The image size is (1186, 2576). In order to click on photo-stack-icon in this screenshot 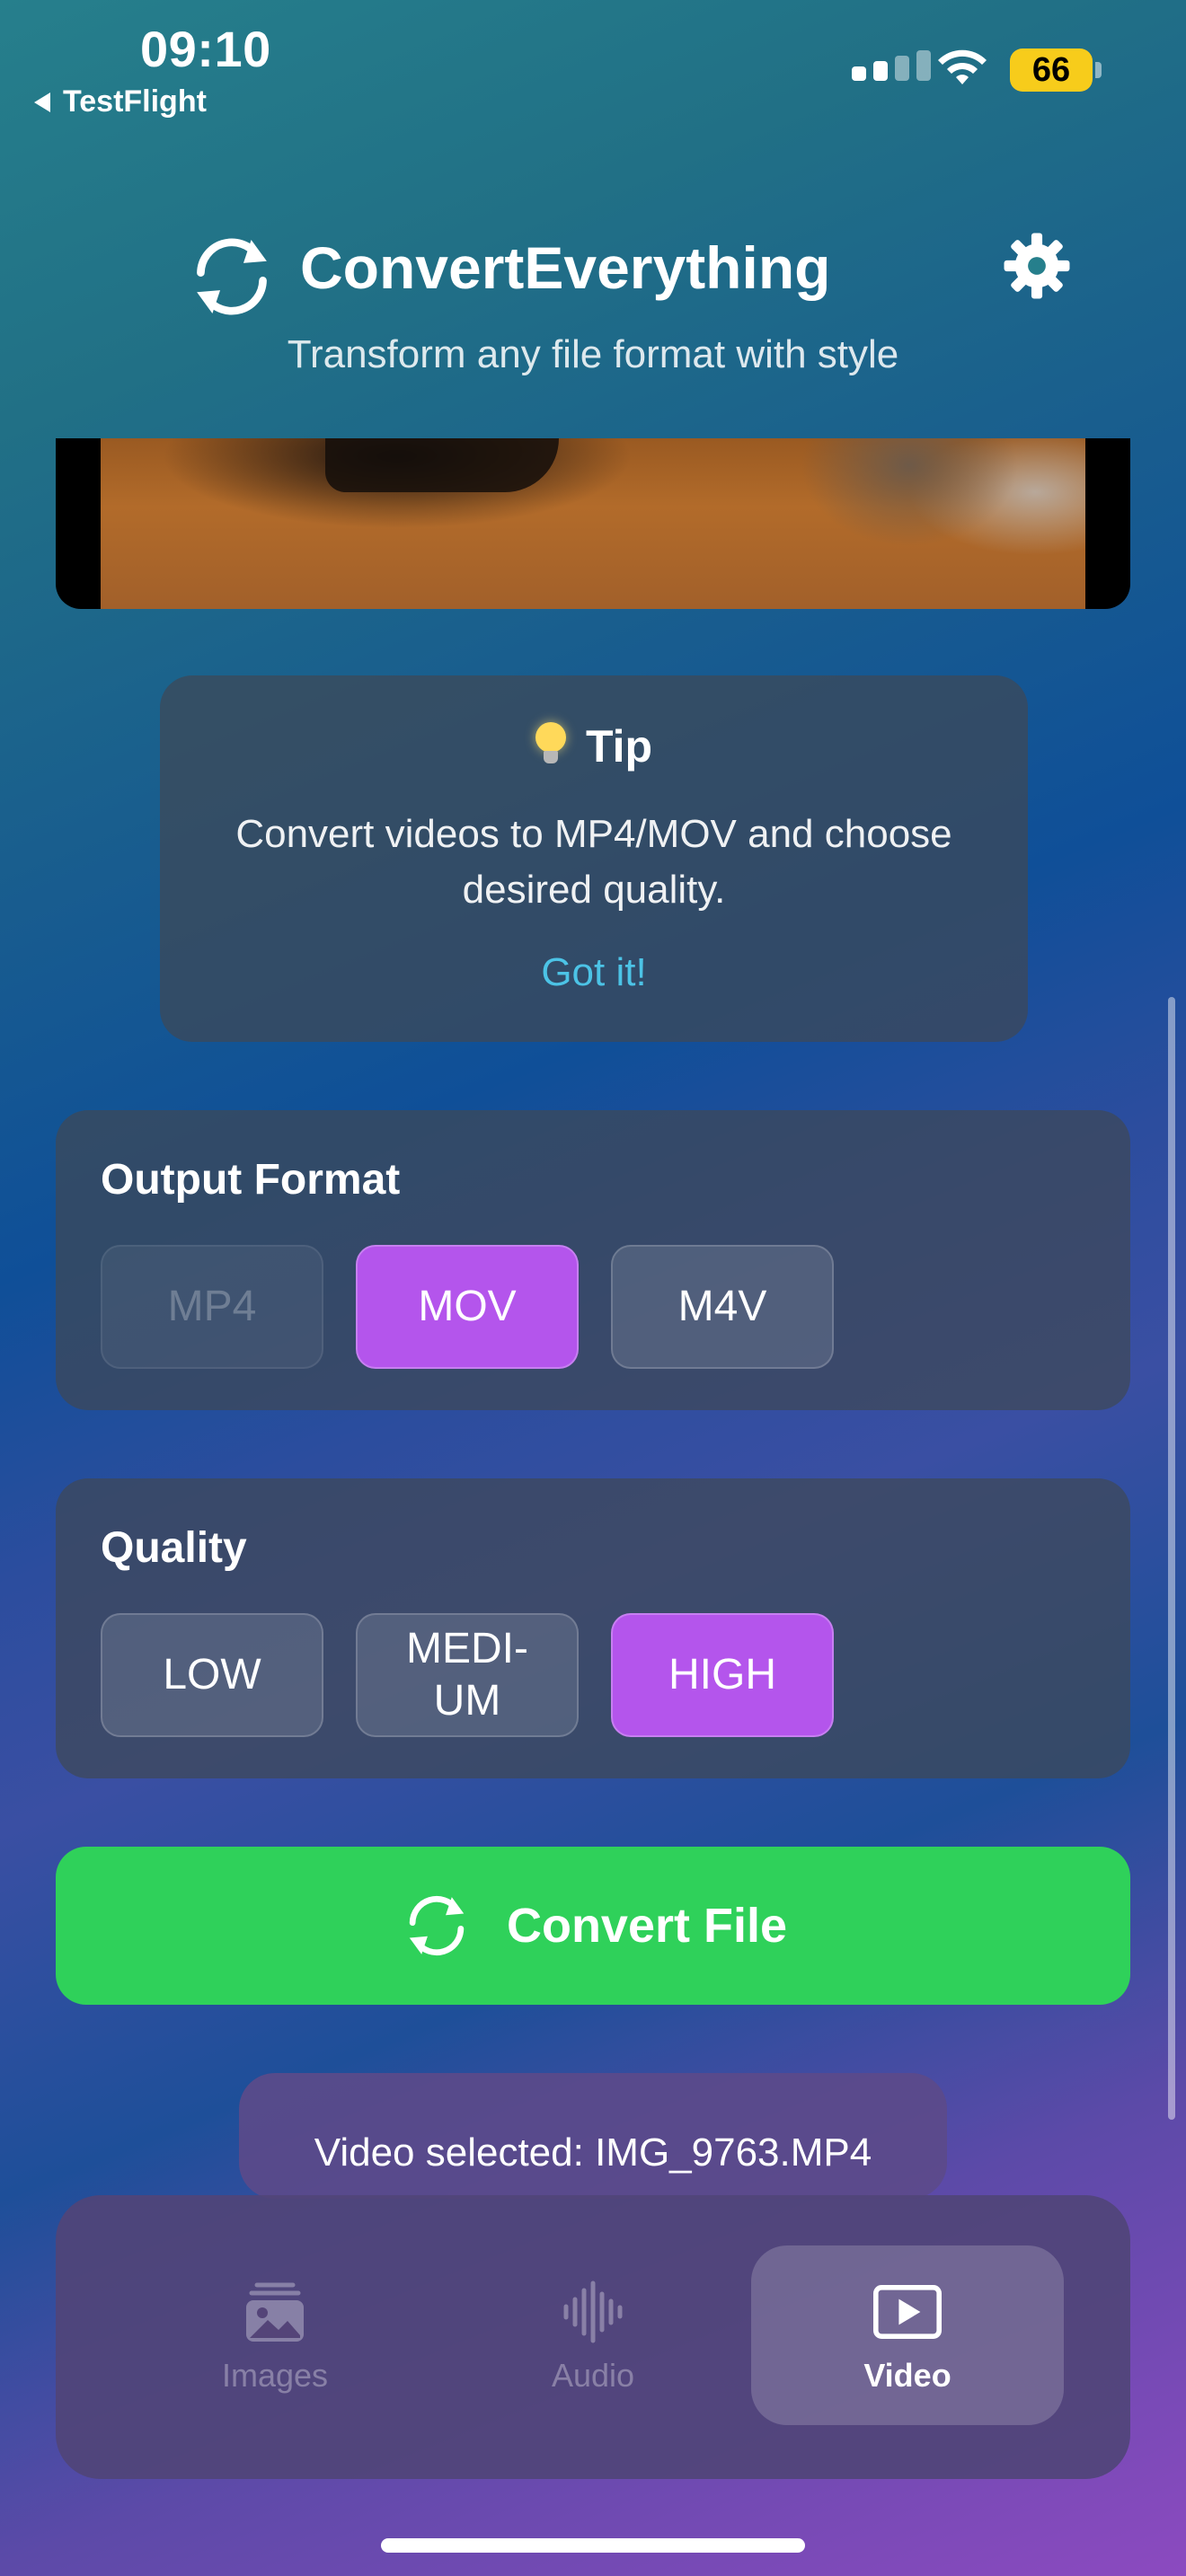, I will do `click(275, 2312)`.